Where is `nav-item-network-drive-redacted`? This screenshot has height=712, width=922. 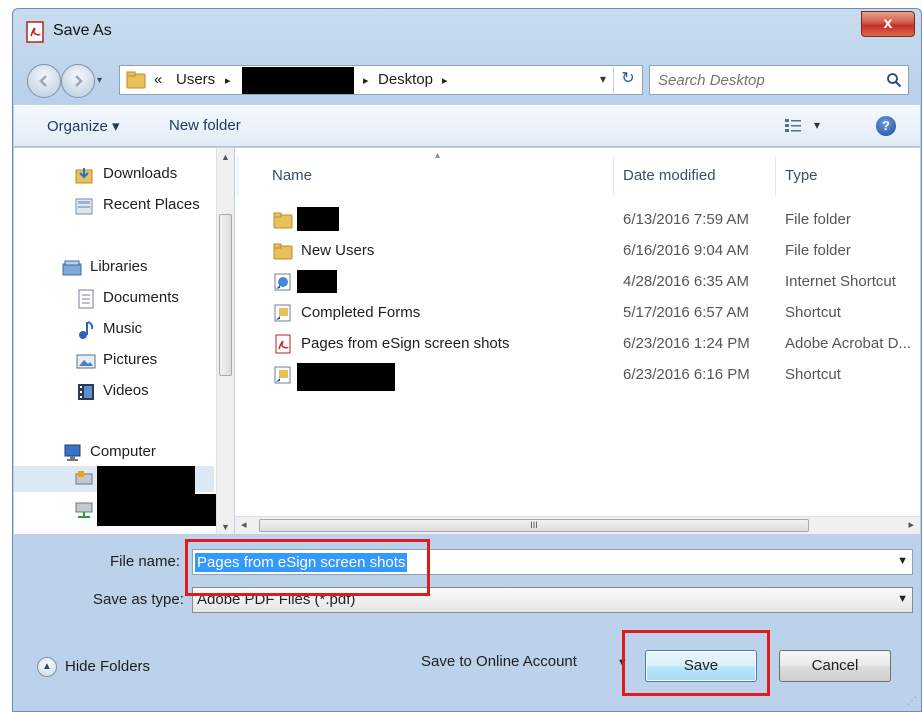
nav-item-network-drive-redacted is located at coordinates (118, 510).